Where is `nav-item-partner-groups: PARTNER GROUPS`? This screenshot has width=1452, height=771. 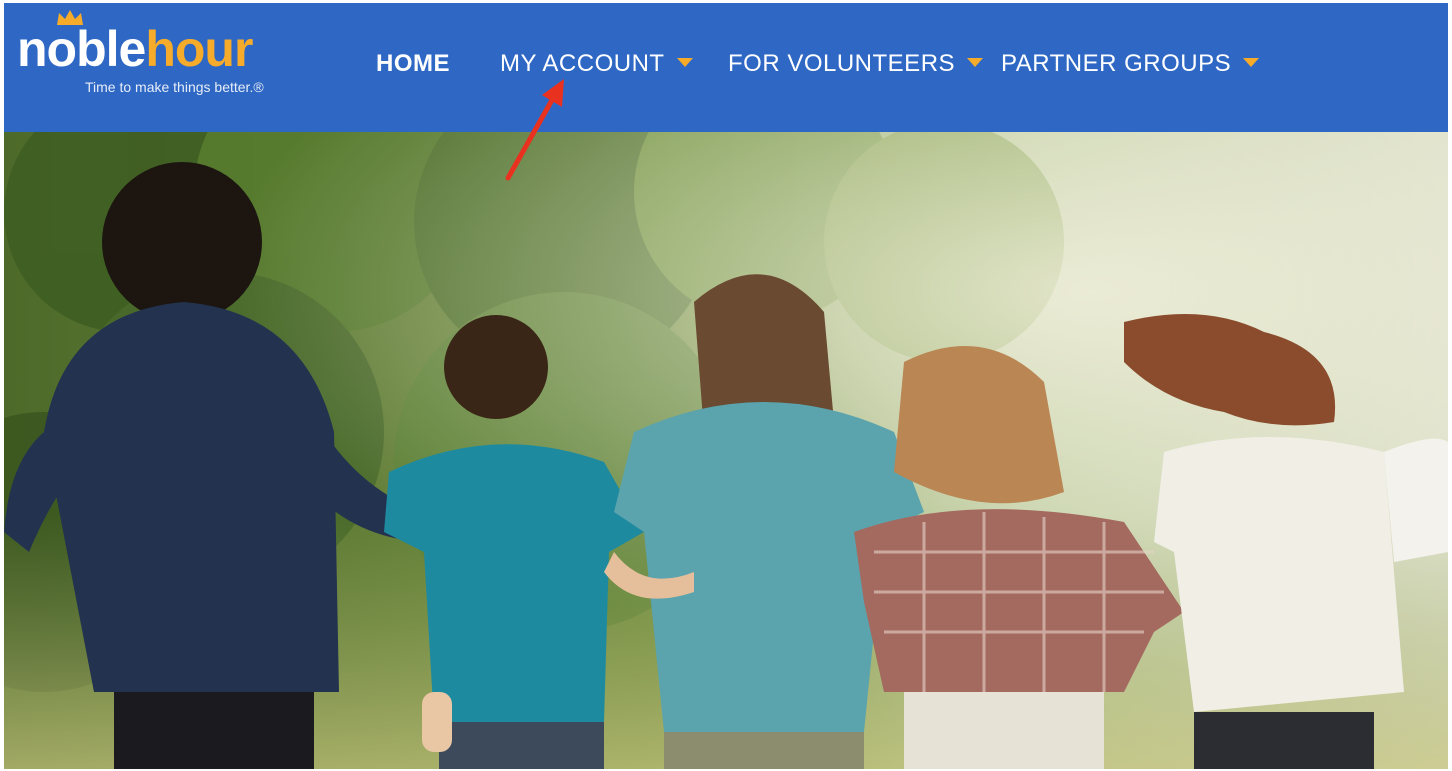 nav-item-partner-groups: PARTNER GROUPS is located at coordinates (1130, 64).